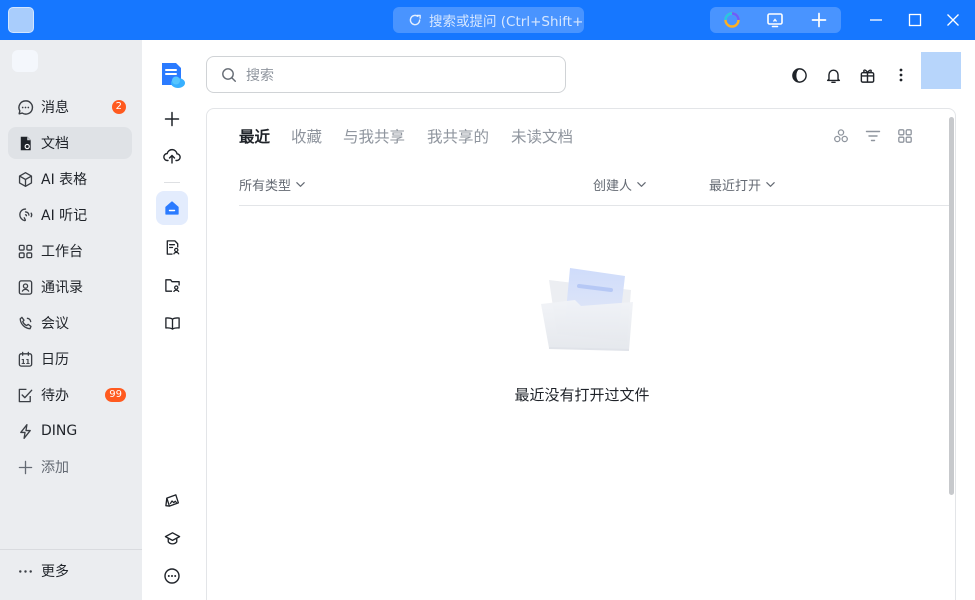  I want to click on tab-favorites: 收藏, so click(306, 136).